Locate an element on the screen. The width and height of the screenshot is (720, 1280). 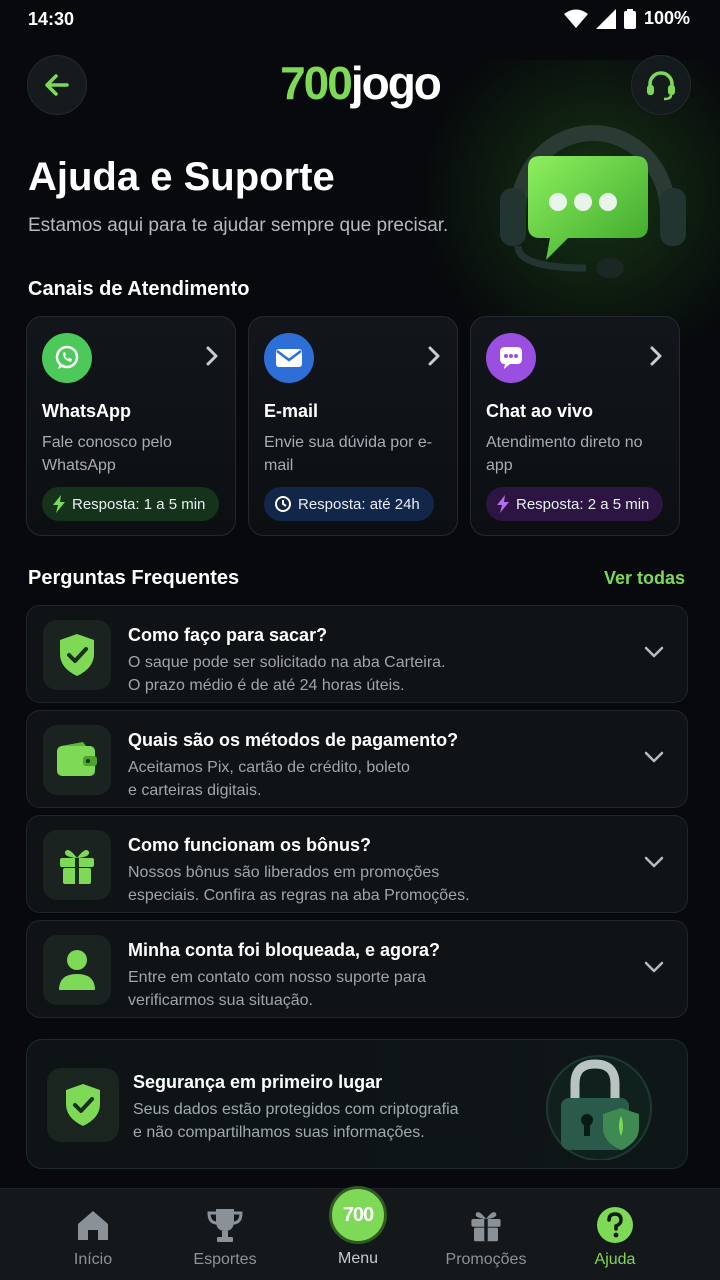
headset-icon is located at coordinates (661, 86).